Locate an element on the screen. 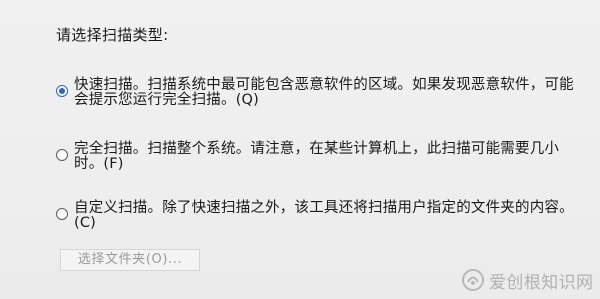  quick-scan-radio is located at coordinates (62, 91).